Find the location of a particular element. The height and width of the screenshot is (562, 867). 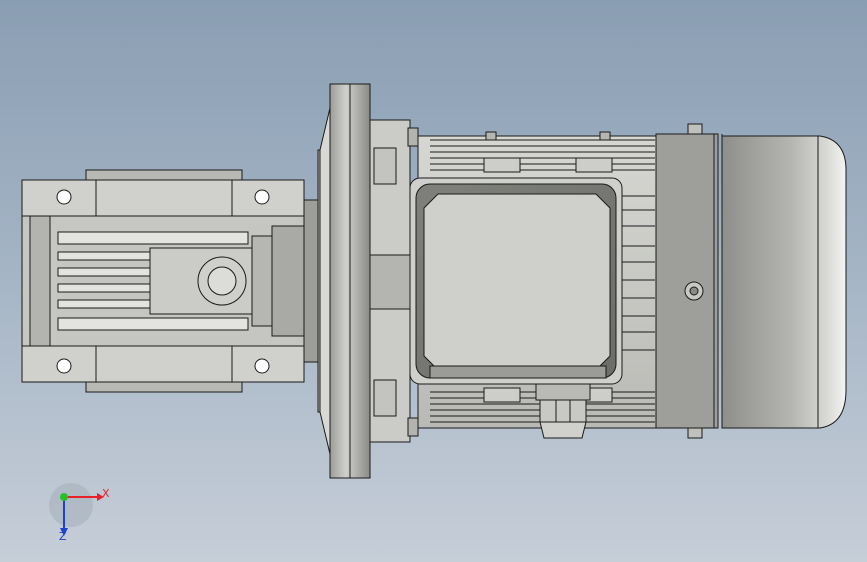

fan-housing-ring is located at coordinates (687, 281).